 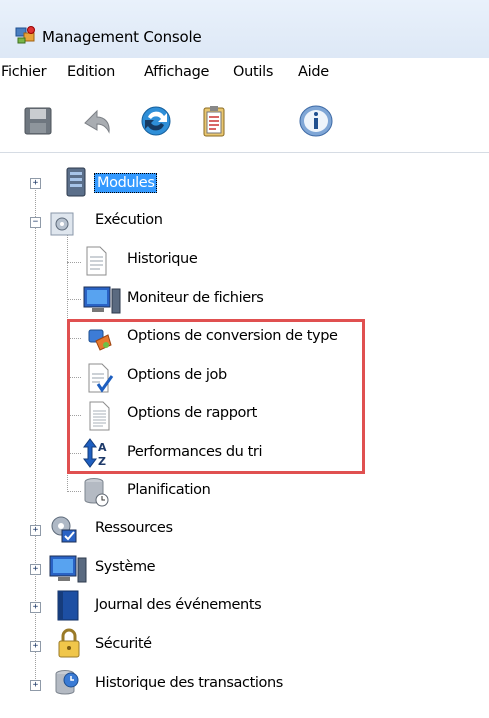 I want to click on tree-label-moniteur: Moniteur de fichiers, so click(x=195, y=298).